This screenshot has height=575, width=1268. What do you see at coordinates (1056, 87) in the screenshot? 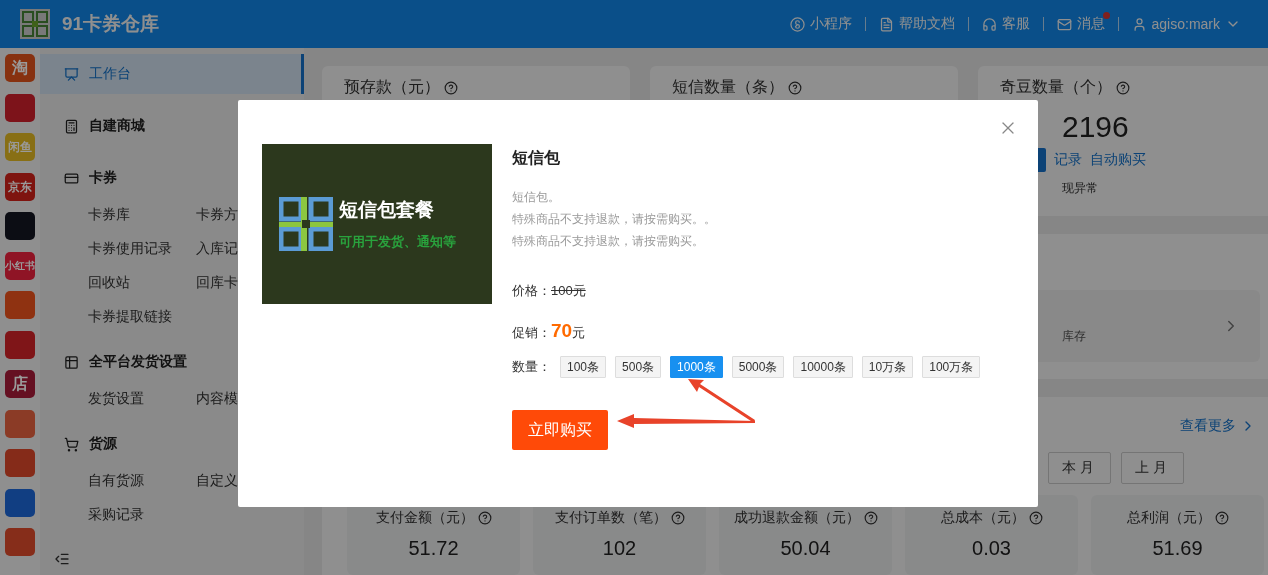
I see `card-label: 奇豆数量（个）` at bounding box center [1056, 87].